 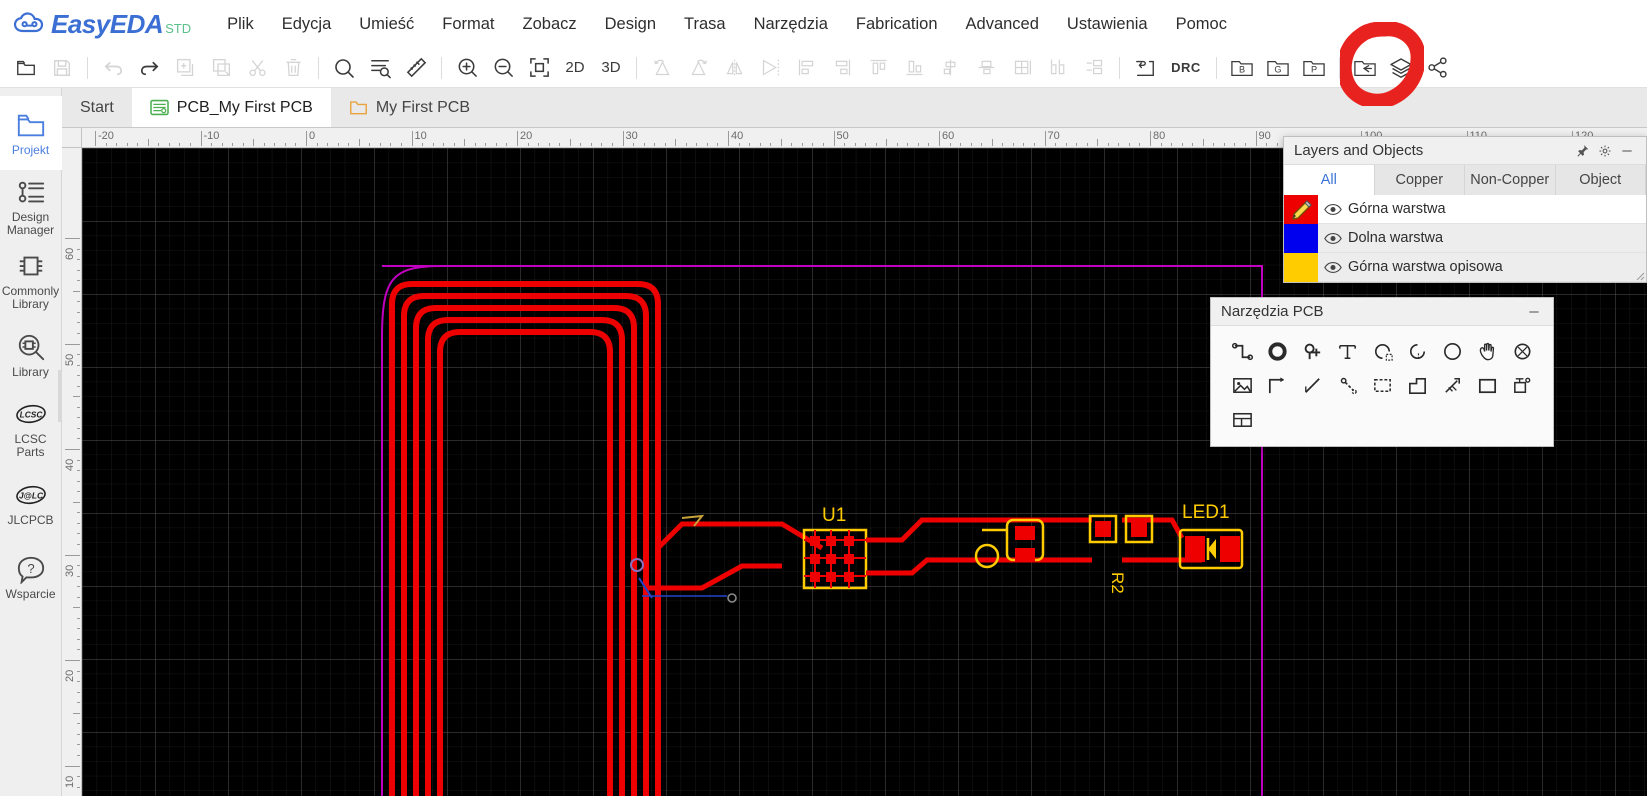 I want to click on menu-item-advanced: Advanced, so click(x=1002, y=24).